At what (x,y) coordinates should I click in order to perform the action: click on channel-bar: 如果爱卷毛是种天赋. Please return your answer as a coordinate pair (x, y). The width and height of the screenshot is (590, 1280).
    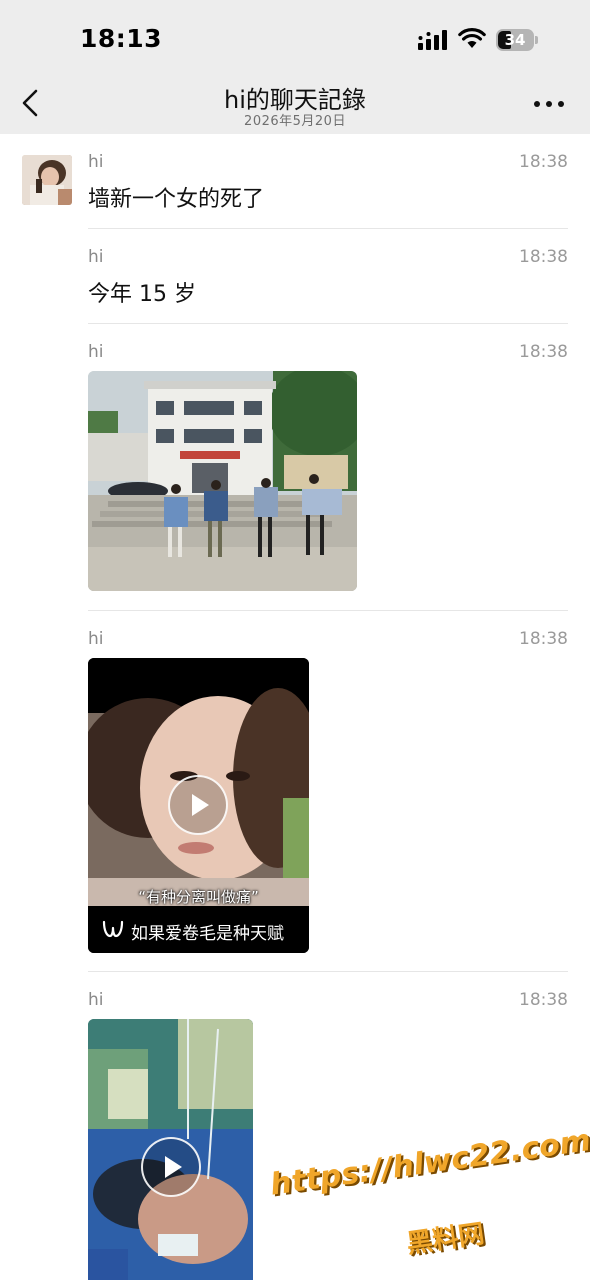
    Looking at the image, I should click on (198, 929).